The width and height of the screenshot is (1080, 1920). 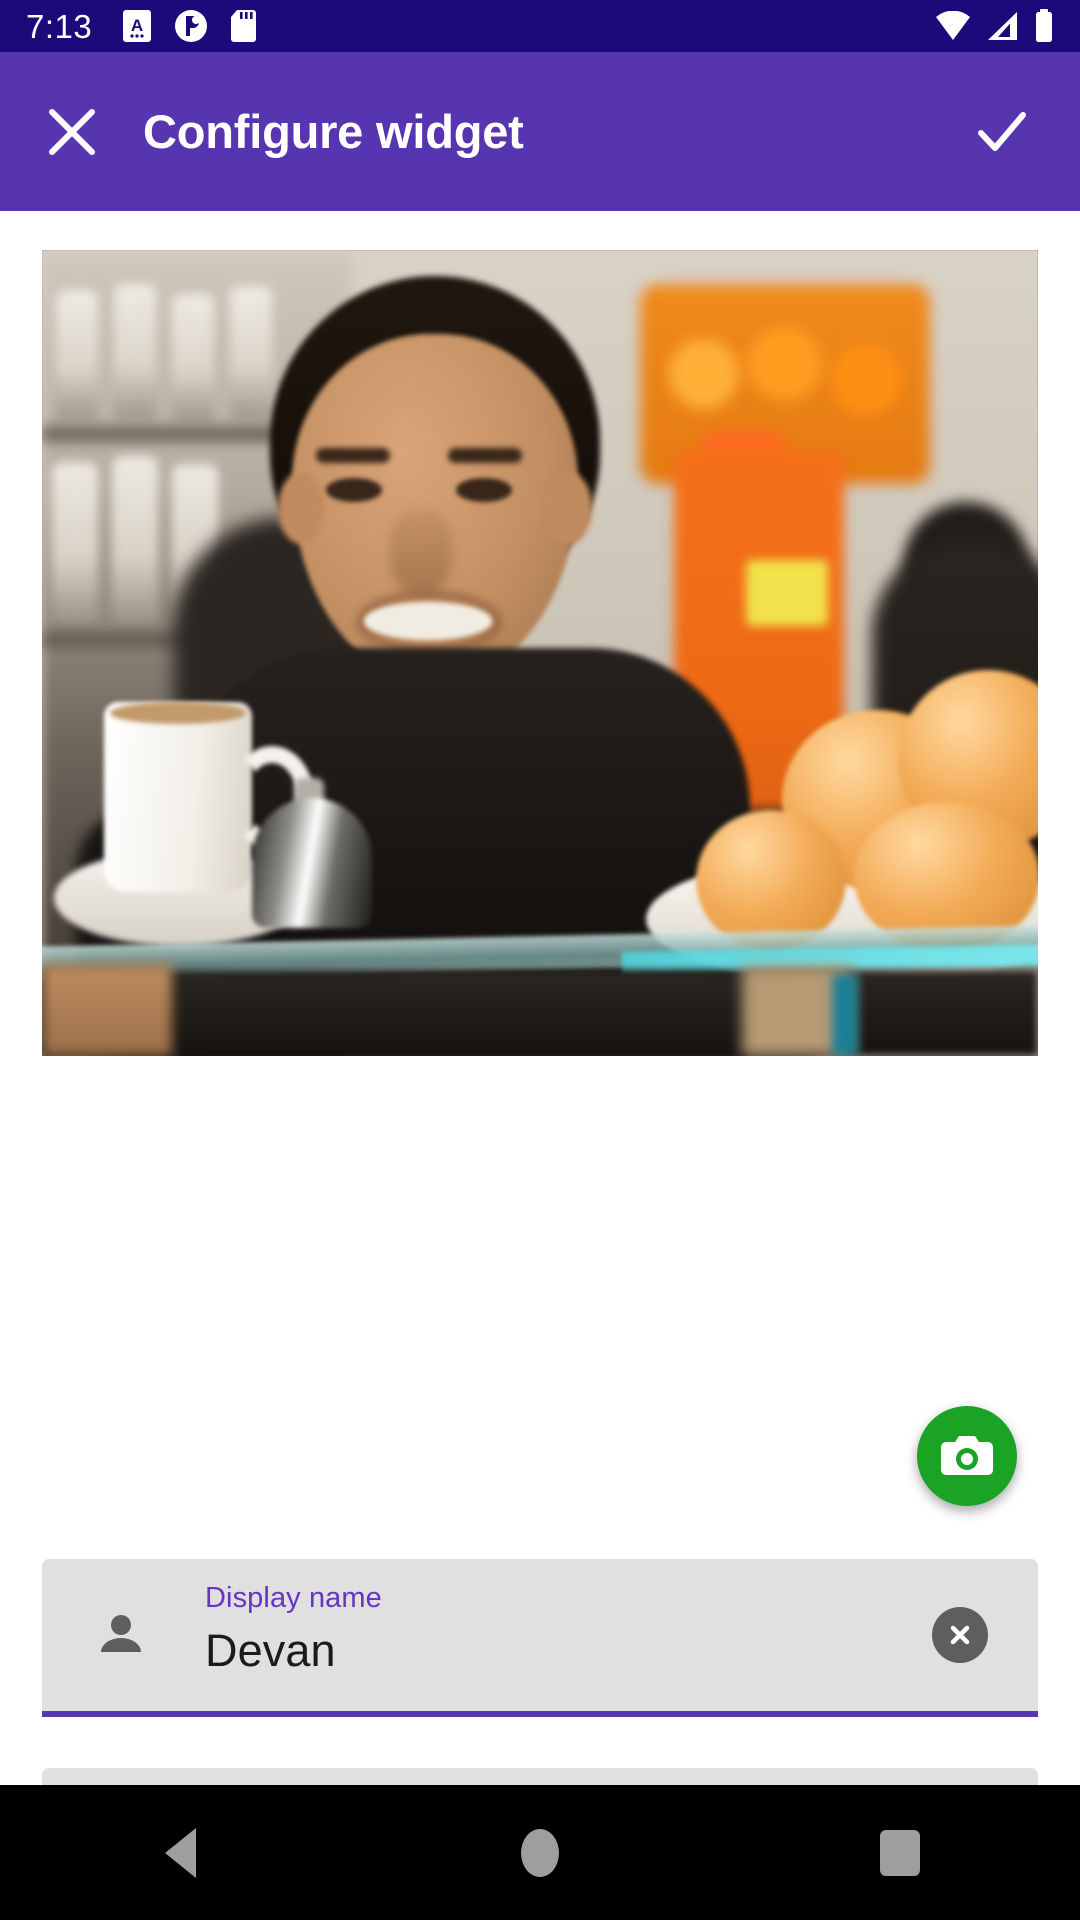 What do you see at coordinates (1002, 26) in the screenshot?
I see `cellular-signal-icon` at bounding box center [1002, 26].